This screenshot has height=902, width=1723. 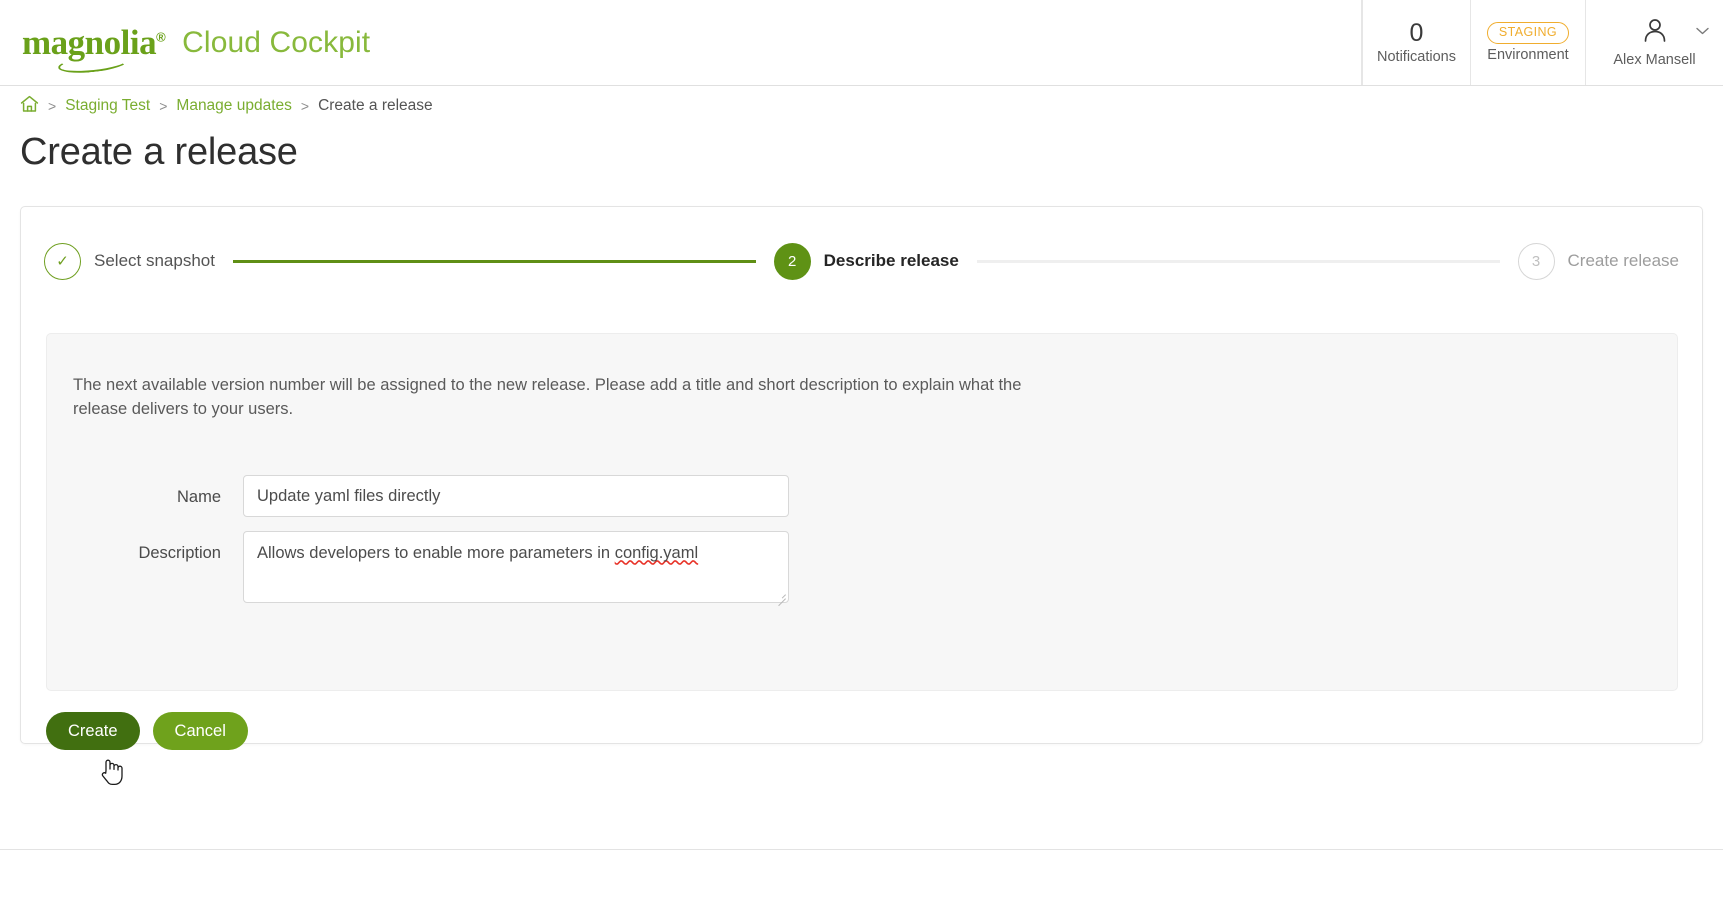 What do you see at coordinates (1654, 60) in the screenshot?
I see `user-name: Alex Mansell` at bounding box center [1654, 60].